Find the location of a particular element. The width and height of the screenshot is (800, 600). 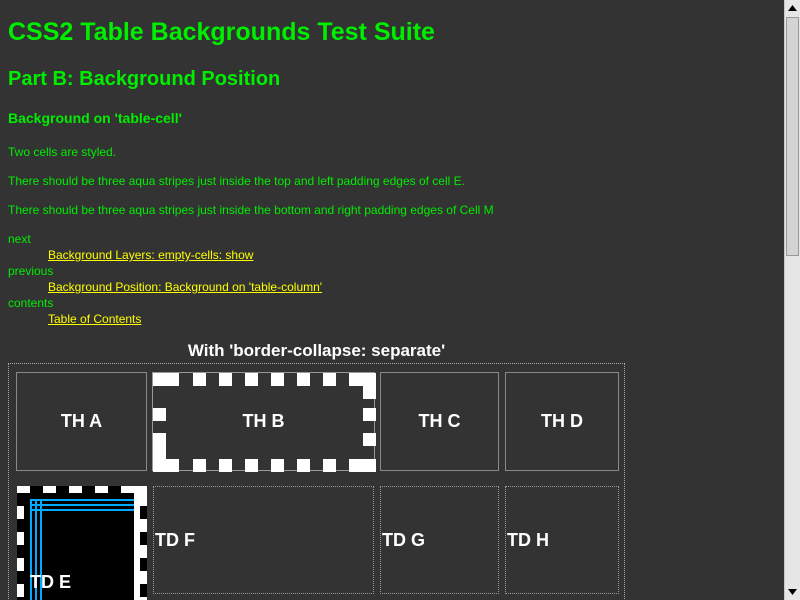

table-data-cell-e: TD E is located at coordinates (82, 543).